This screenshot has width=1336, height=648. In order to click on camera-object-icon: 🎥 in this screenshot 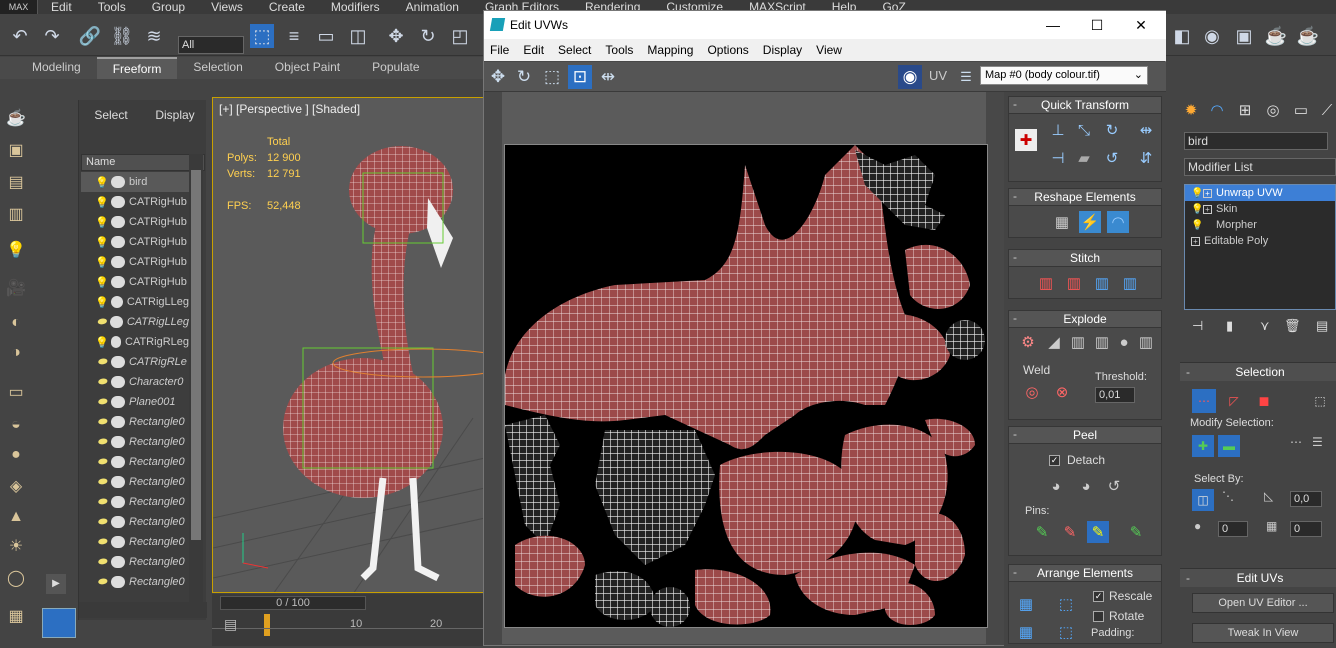, I will do `click(16, 289)`.